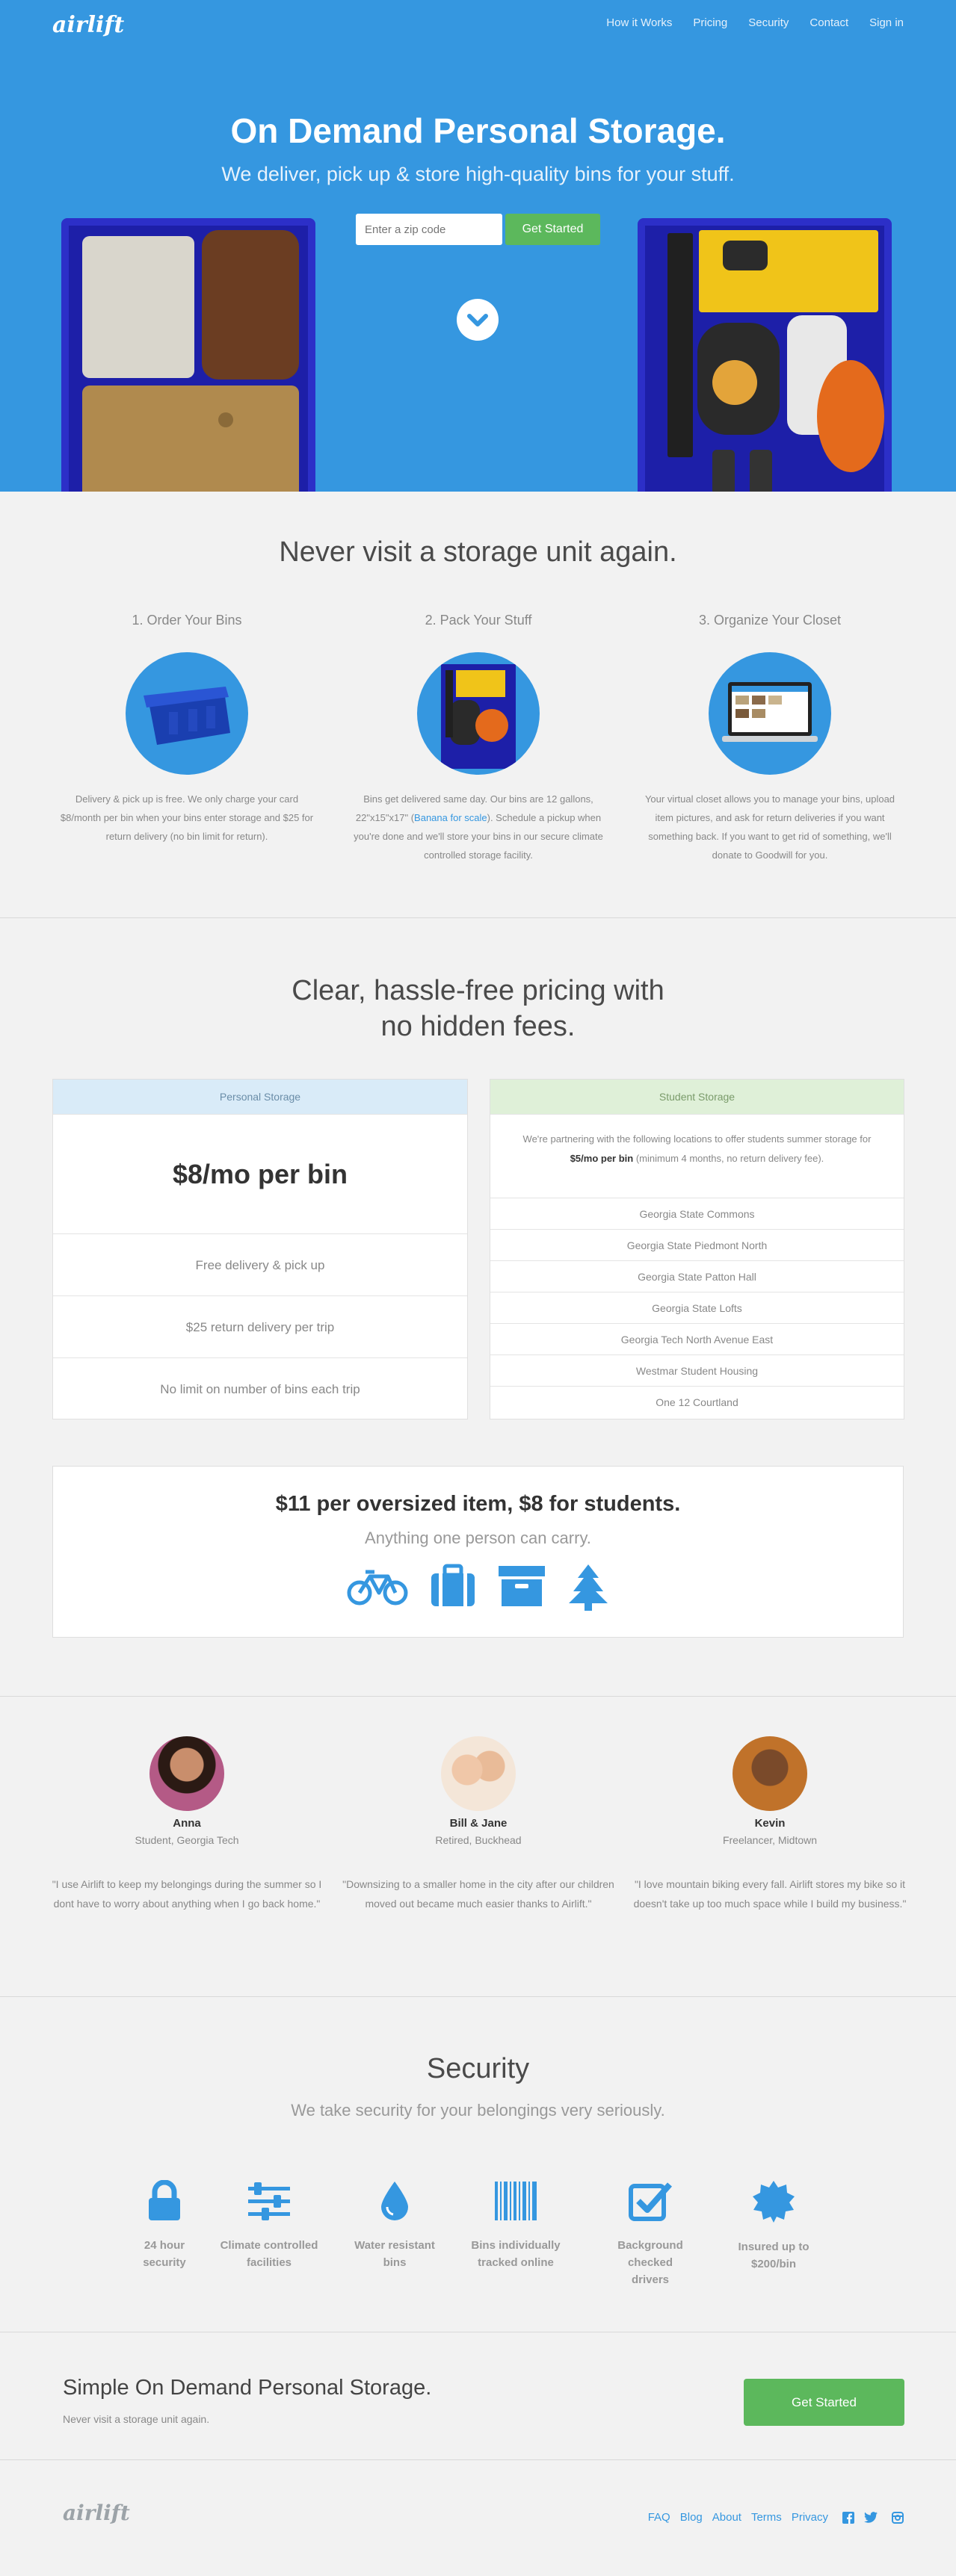 Image resolution: width=956 pixels, height=2576 pixels. Describe the element at coordinates (164, 2200) in the screenshot. I see `lock-icon` at that location.